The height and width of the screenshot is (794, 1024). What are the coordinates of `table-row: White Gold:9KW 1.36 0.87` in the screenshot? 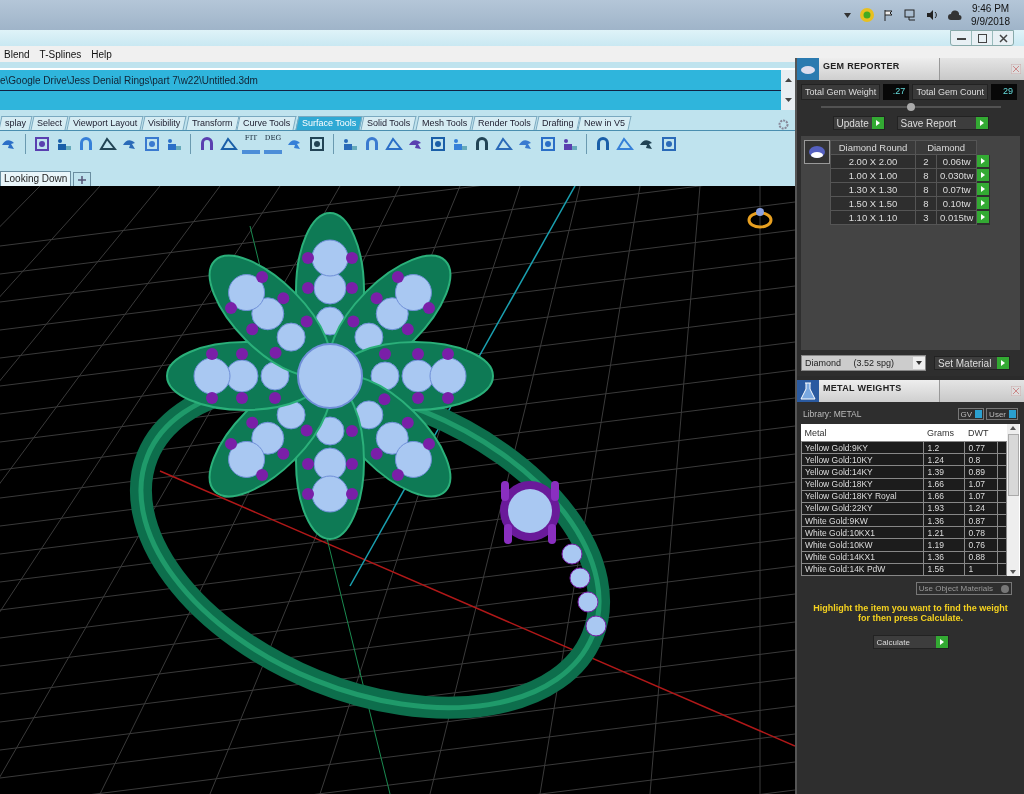 It's located at (904, 520).